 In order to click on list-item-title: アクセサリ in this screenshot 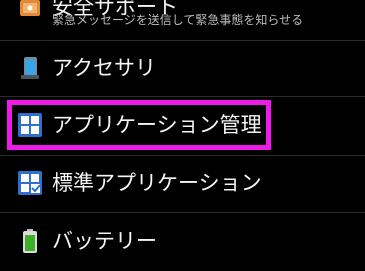, I will do `click(104, 68)`.